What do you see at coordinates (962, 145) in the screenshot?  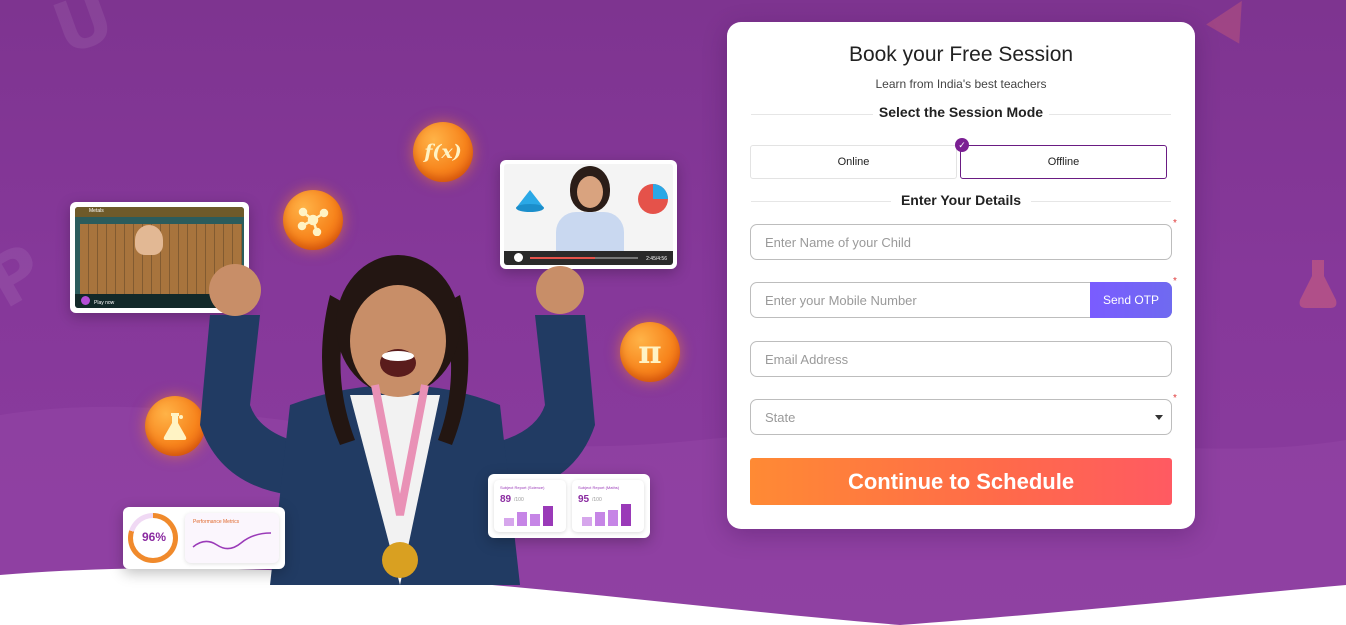 I see `selected-check-icon: ✓` at bounding box center [962, 145].